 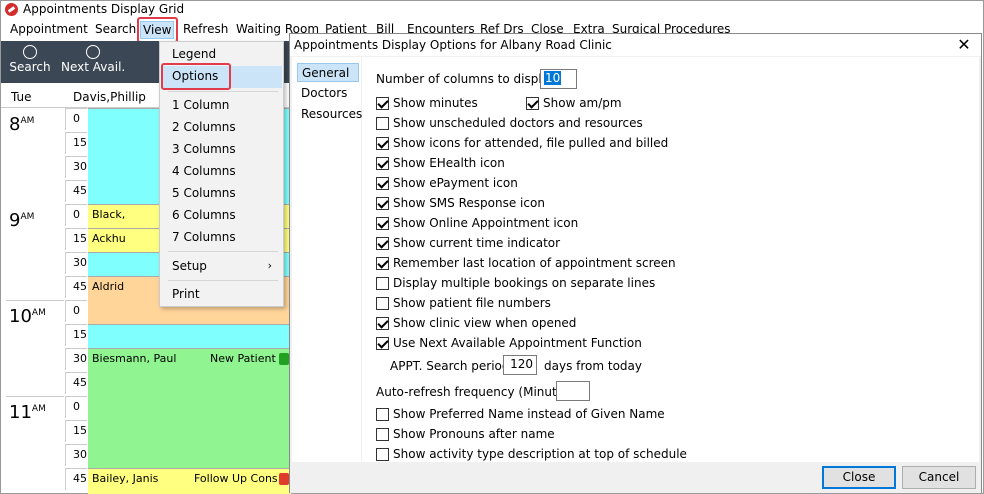 What do you see at coordinates (221, 295) in the screenshot?
I see `menu-item-print: Print` at bounding box center [221, 295].